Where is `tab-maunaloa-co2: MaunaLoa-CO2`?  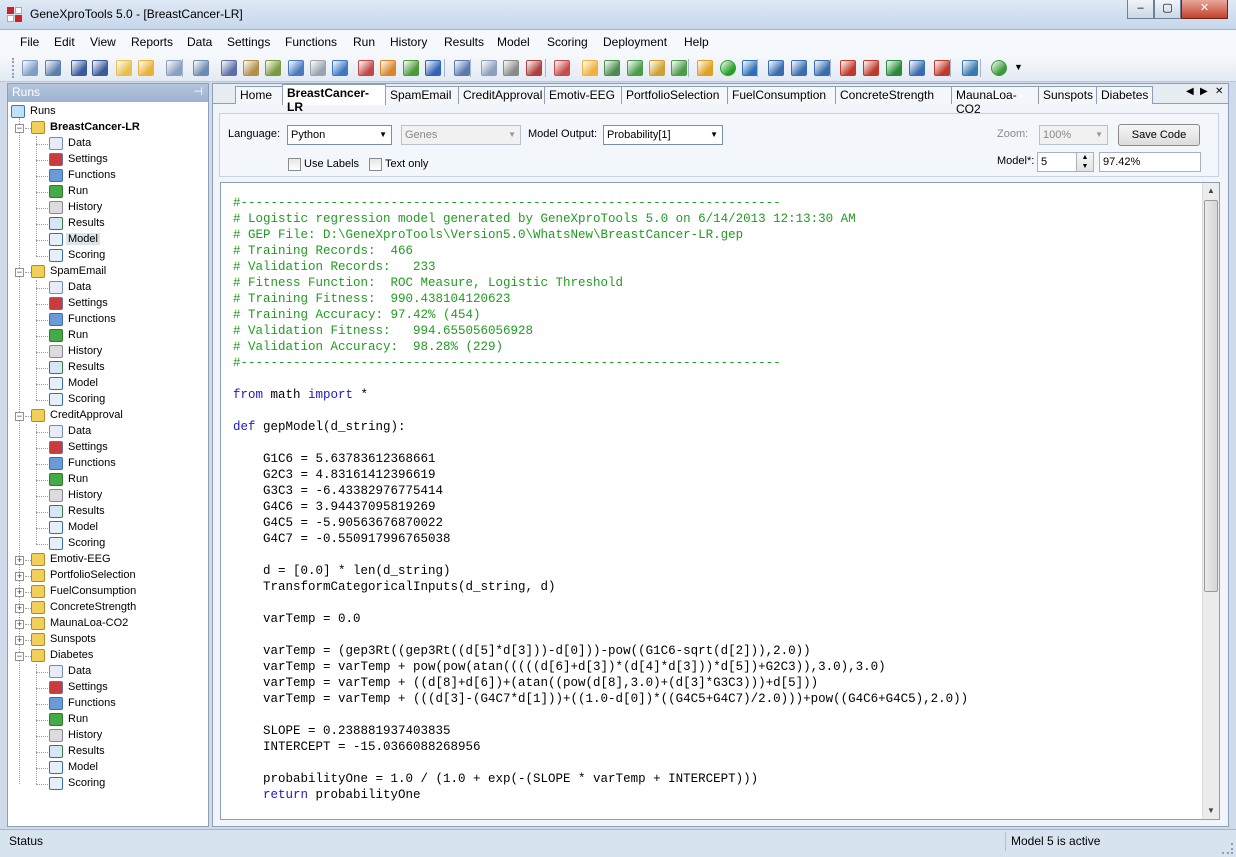
tab-maunaloa-co2: MaunaLoa-CO2 is located at coordinates (995, 101).